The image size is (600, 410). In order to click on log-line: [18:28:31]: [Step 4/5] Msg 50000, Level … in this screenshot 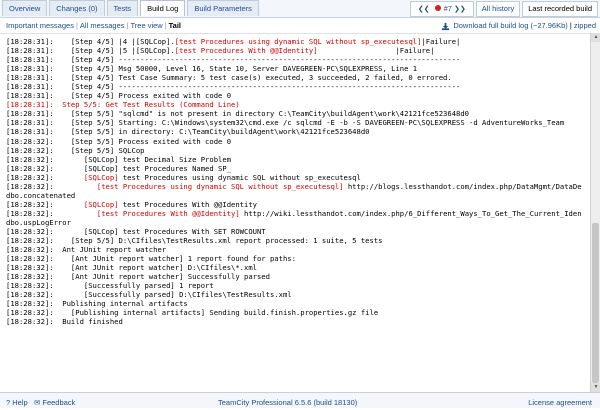, I will do `click(212, 69)`.